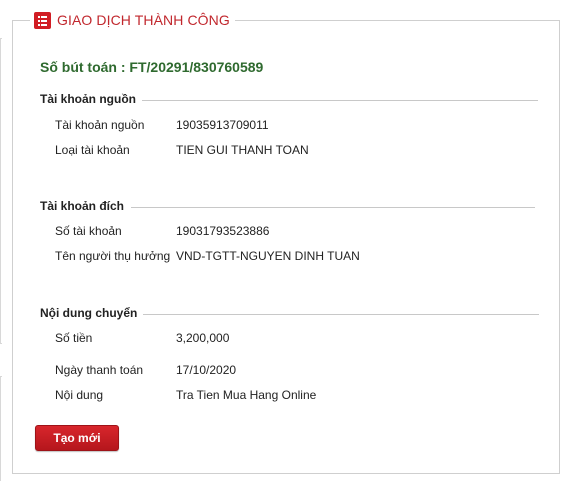 The image size is (573, 481). What do you see at coordinates (42, 20) in the screenshot?
I see `list-icon` at bounding box center [42, 20].